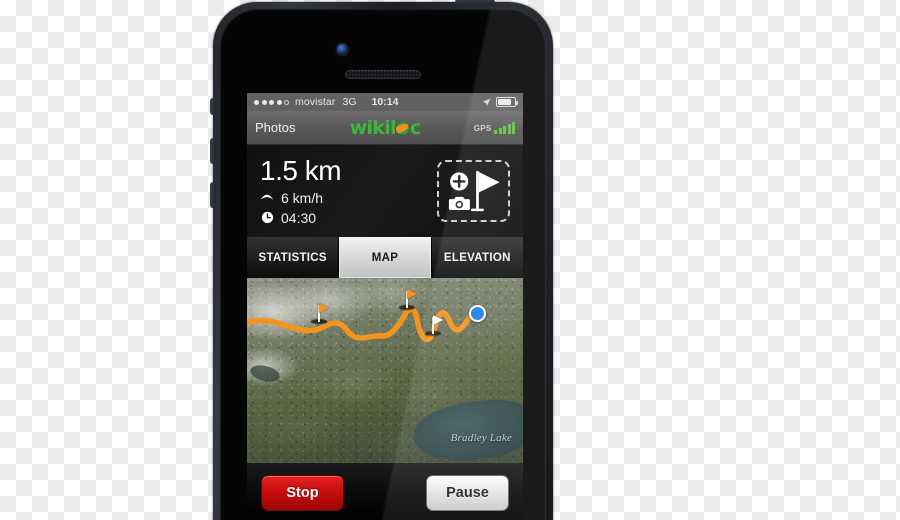  Describe the element at coordinates (383, 74) in the screenshot. I see `earpiece-speaker-icon` at that location.